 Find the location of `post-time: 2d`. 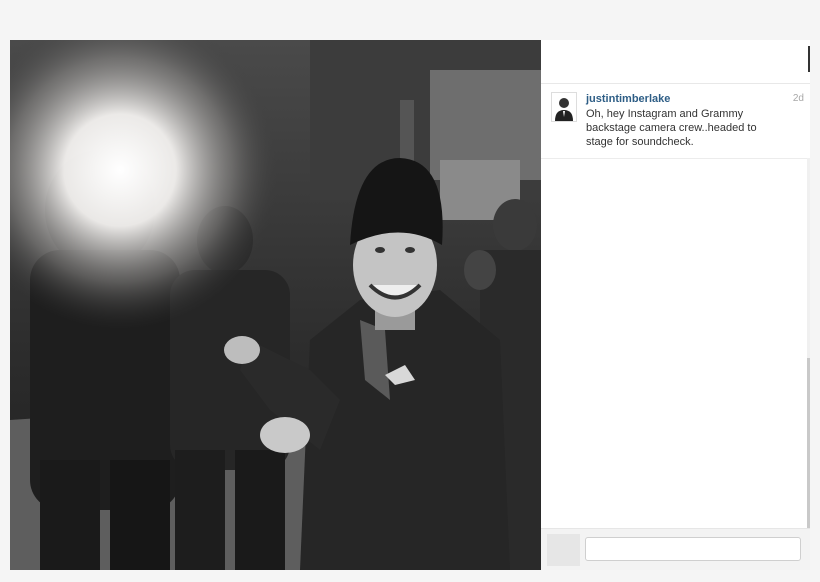

post-time: 2d is located at coordinates (798, 98).